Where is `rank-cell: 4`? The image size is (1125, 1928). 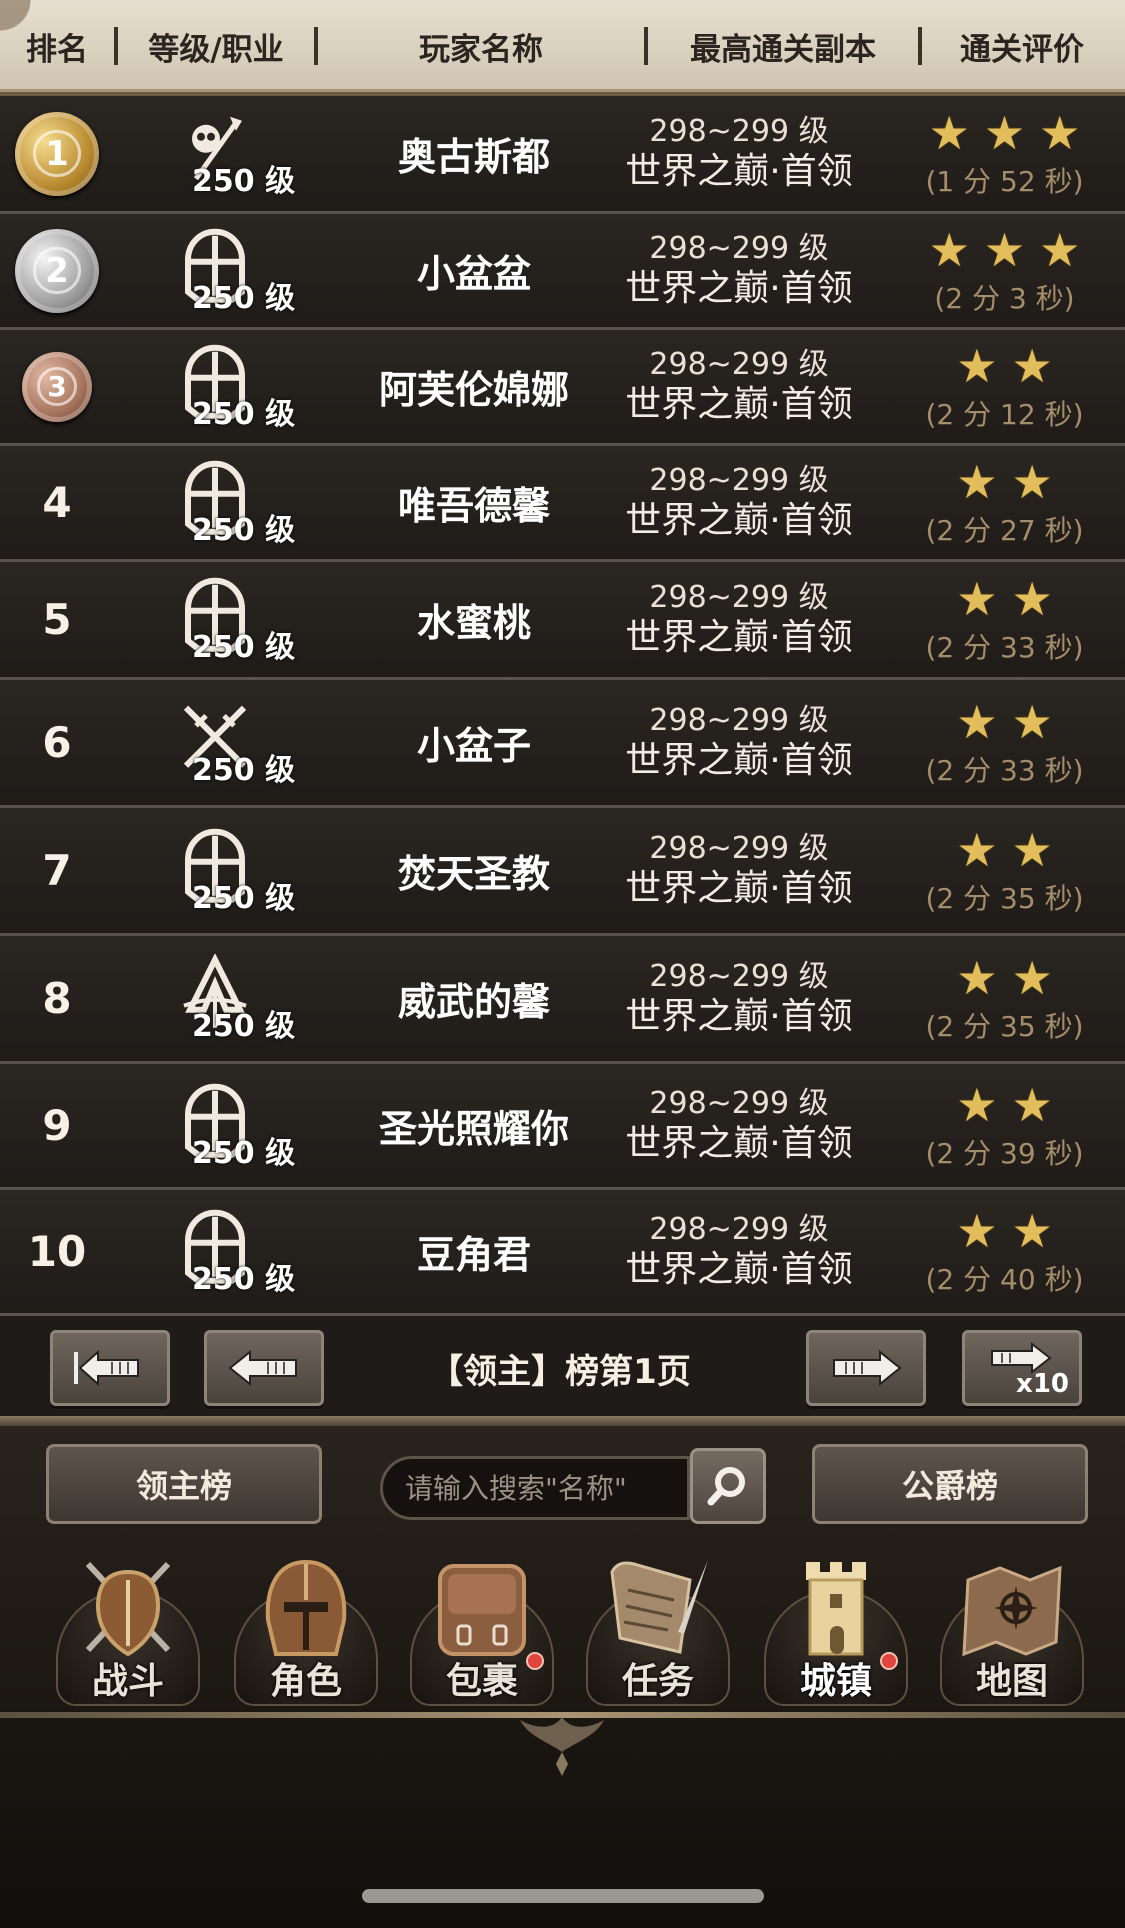
rank-cell: 4 is located at coordinates (57, 502).